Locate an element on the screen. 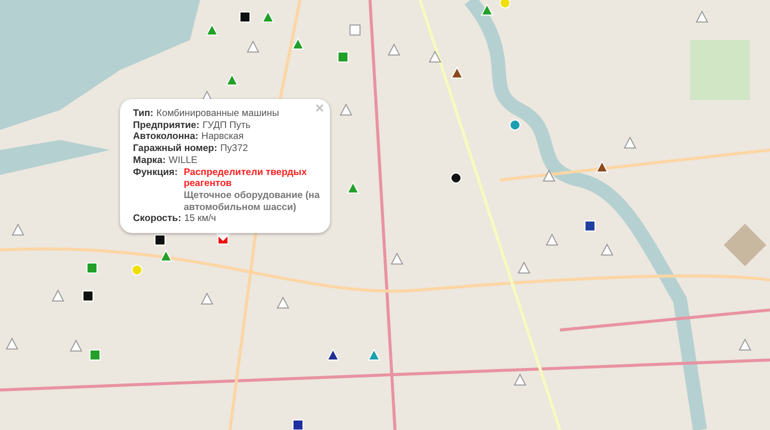 Image resolution: width=770 pixels, height=430 pixels. info-line: Гаражный номер: Пу372 is located at coordinates (191, 149).